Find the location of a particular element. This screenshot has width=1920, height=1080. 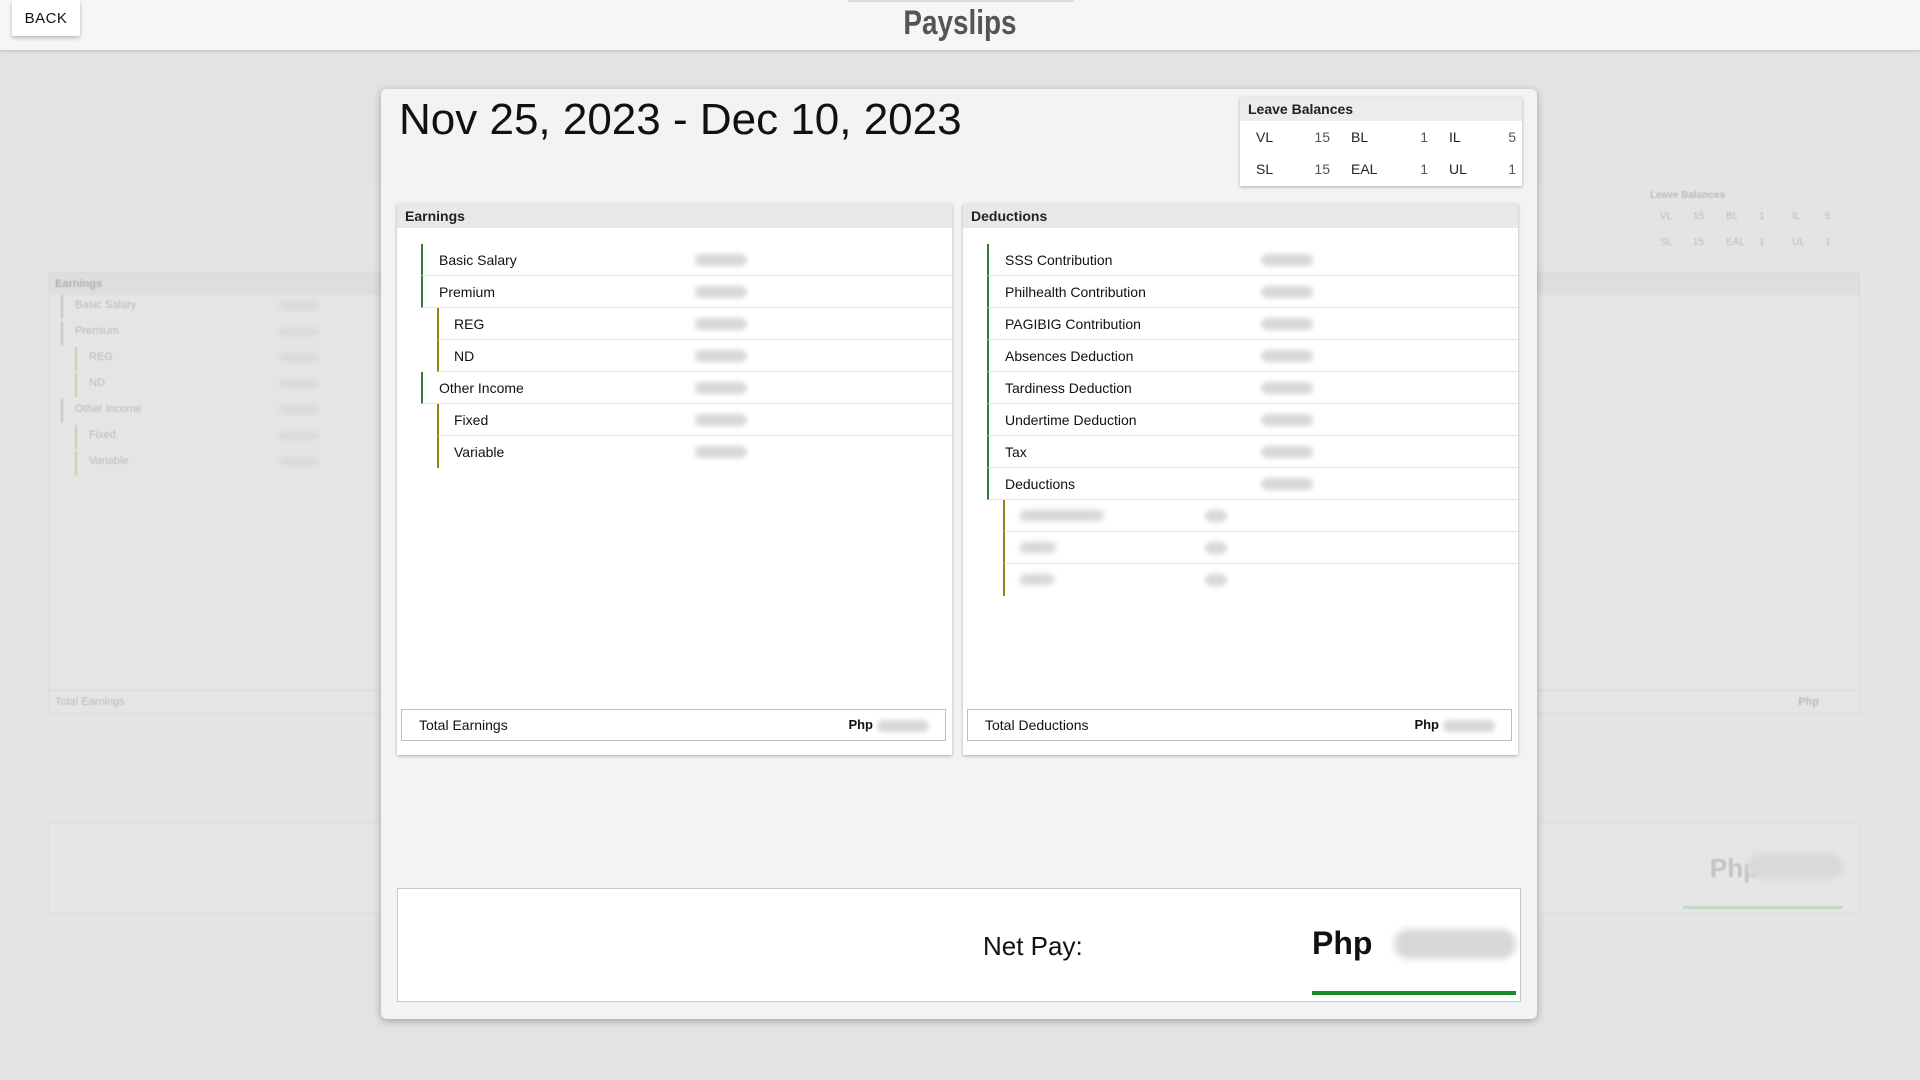

line-item-label: Tardiness Deduction is located at coordinates (1068, 388).